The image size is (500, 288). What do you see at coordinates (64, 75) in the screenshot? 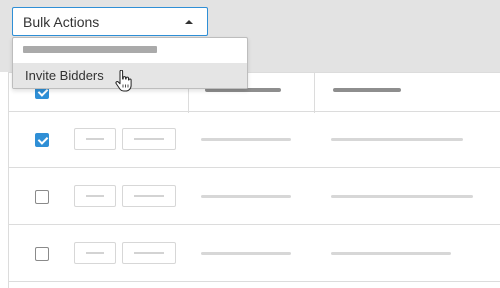
I see `menu-item-label: Invite Bidders` at bounding box center [64, 75].